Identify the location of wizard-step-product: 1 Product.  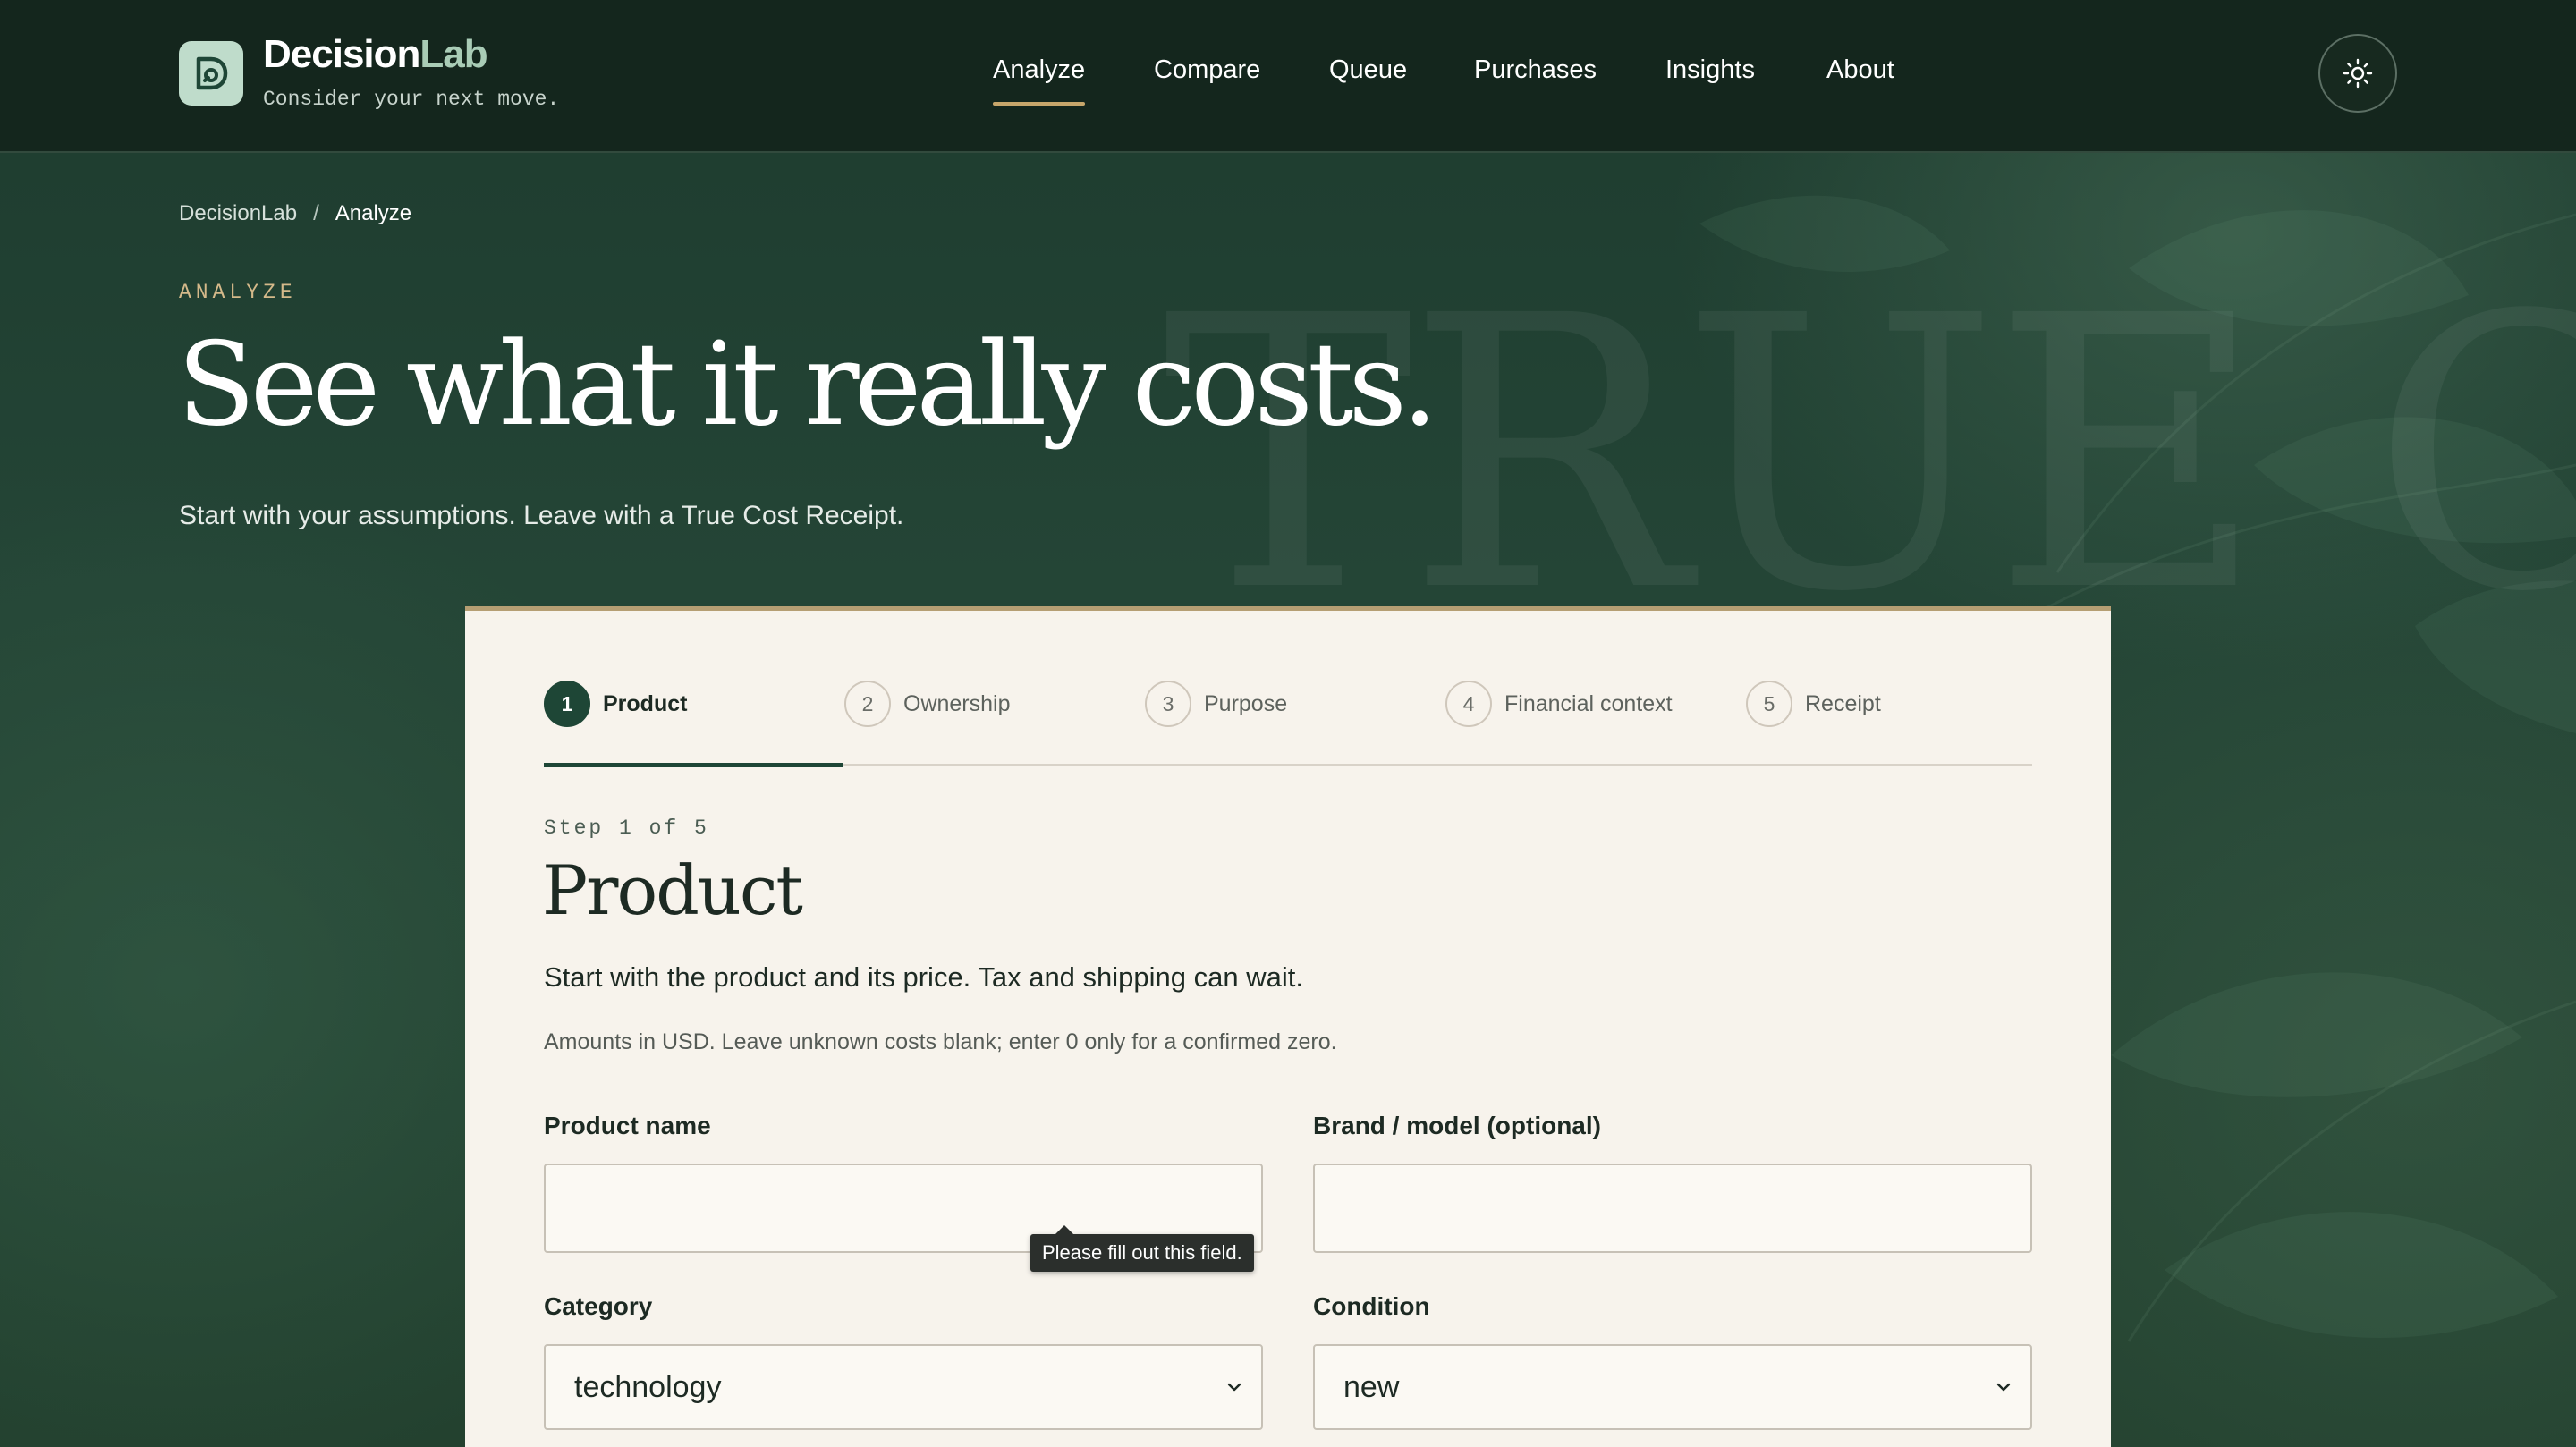
(615, 704).